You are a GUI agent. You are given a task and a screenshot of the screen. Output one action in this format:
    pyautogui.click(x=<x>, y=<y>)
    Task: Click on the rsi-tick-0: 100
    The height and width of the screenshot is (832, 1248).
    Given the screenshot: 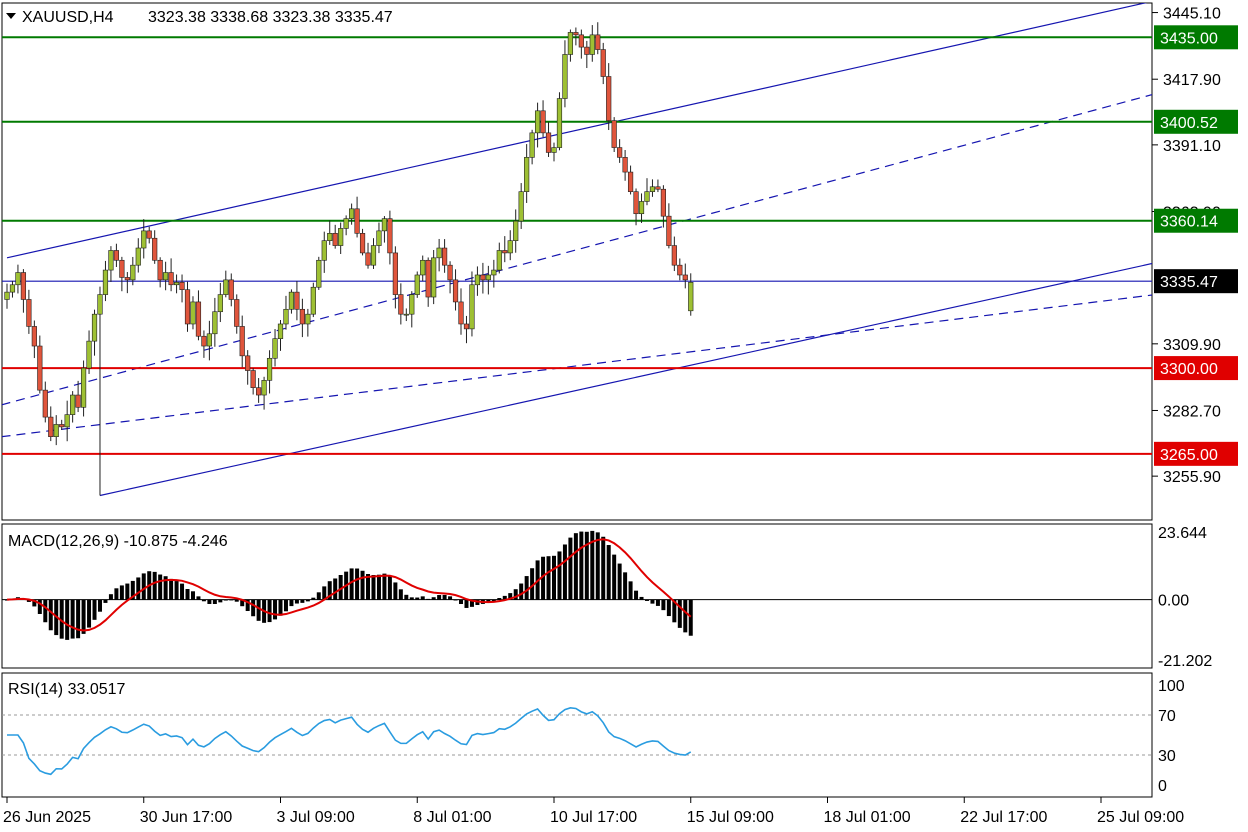 What is the action you would take?
    pyautogui.click(x=1171, y=686)
    